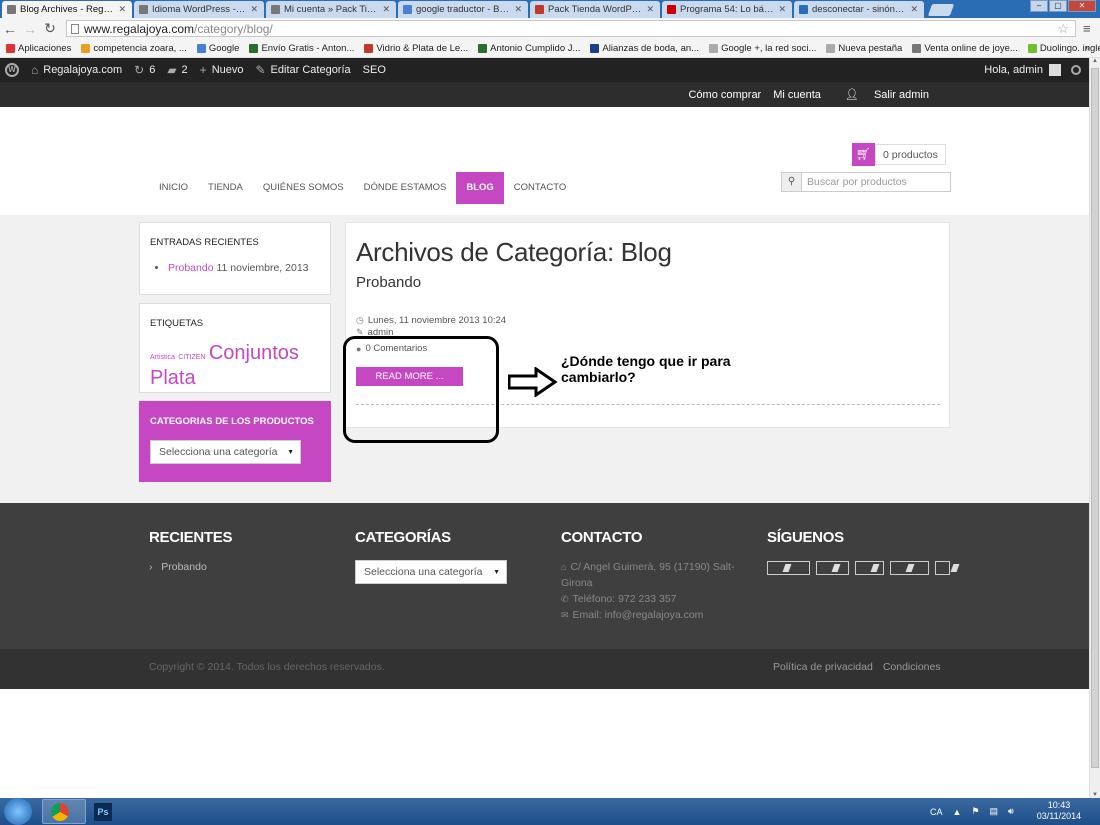  What do you see at coordinates (10, 29) in the screenshot?
I see `back-icon: ←` at bounding box center [10, 29].